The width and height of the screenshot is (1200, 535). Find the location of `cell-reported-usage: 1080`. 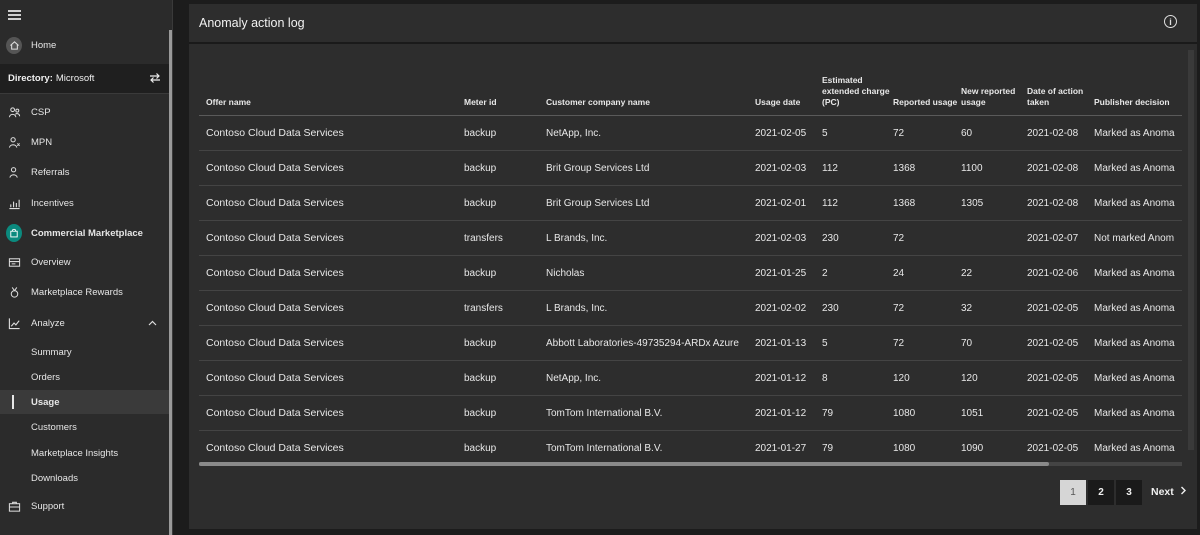

cell-reported-usage: 1080 is located at coordinates (927, 413).